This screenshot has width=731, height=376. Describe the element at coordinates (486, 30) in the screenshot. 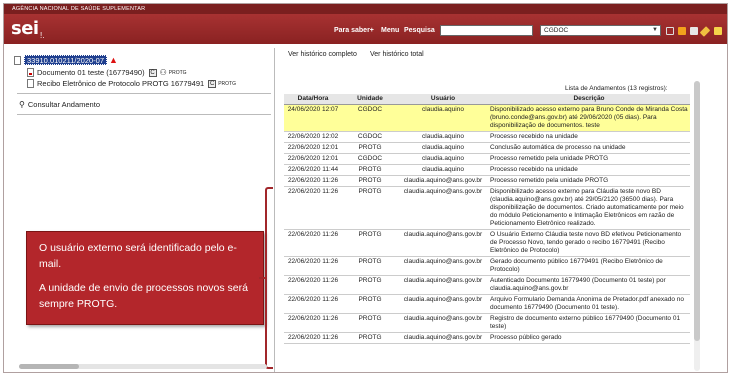

I see `search-input` at that location.